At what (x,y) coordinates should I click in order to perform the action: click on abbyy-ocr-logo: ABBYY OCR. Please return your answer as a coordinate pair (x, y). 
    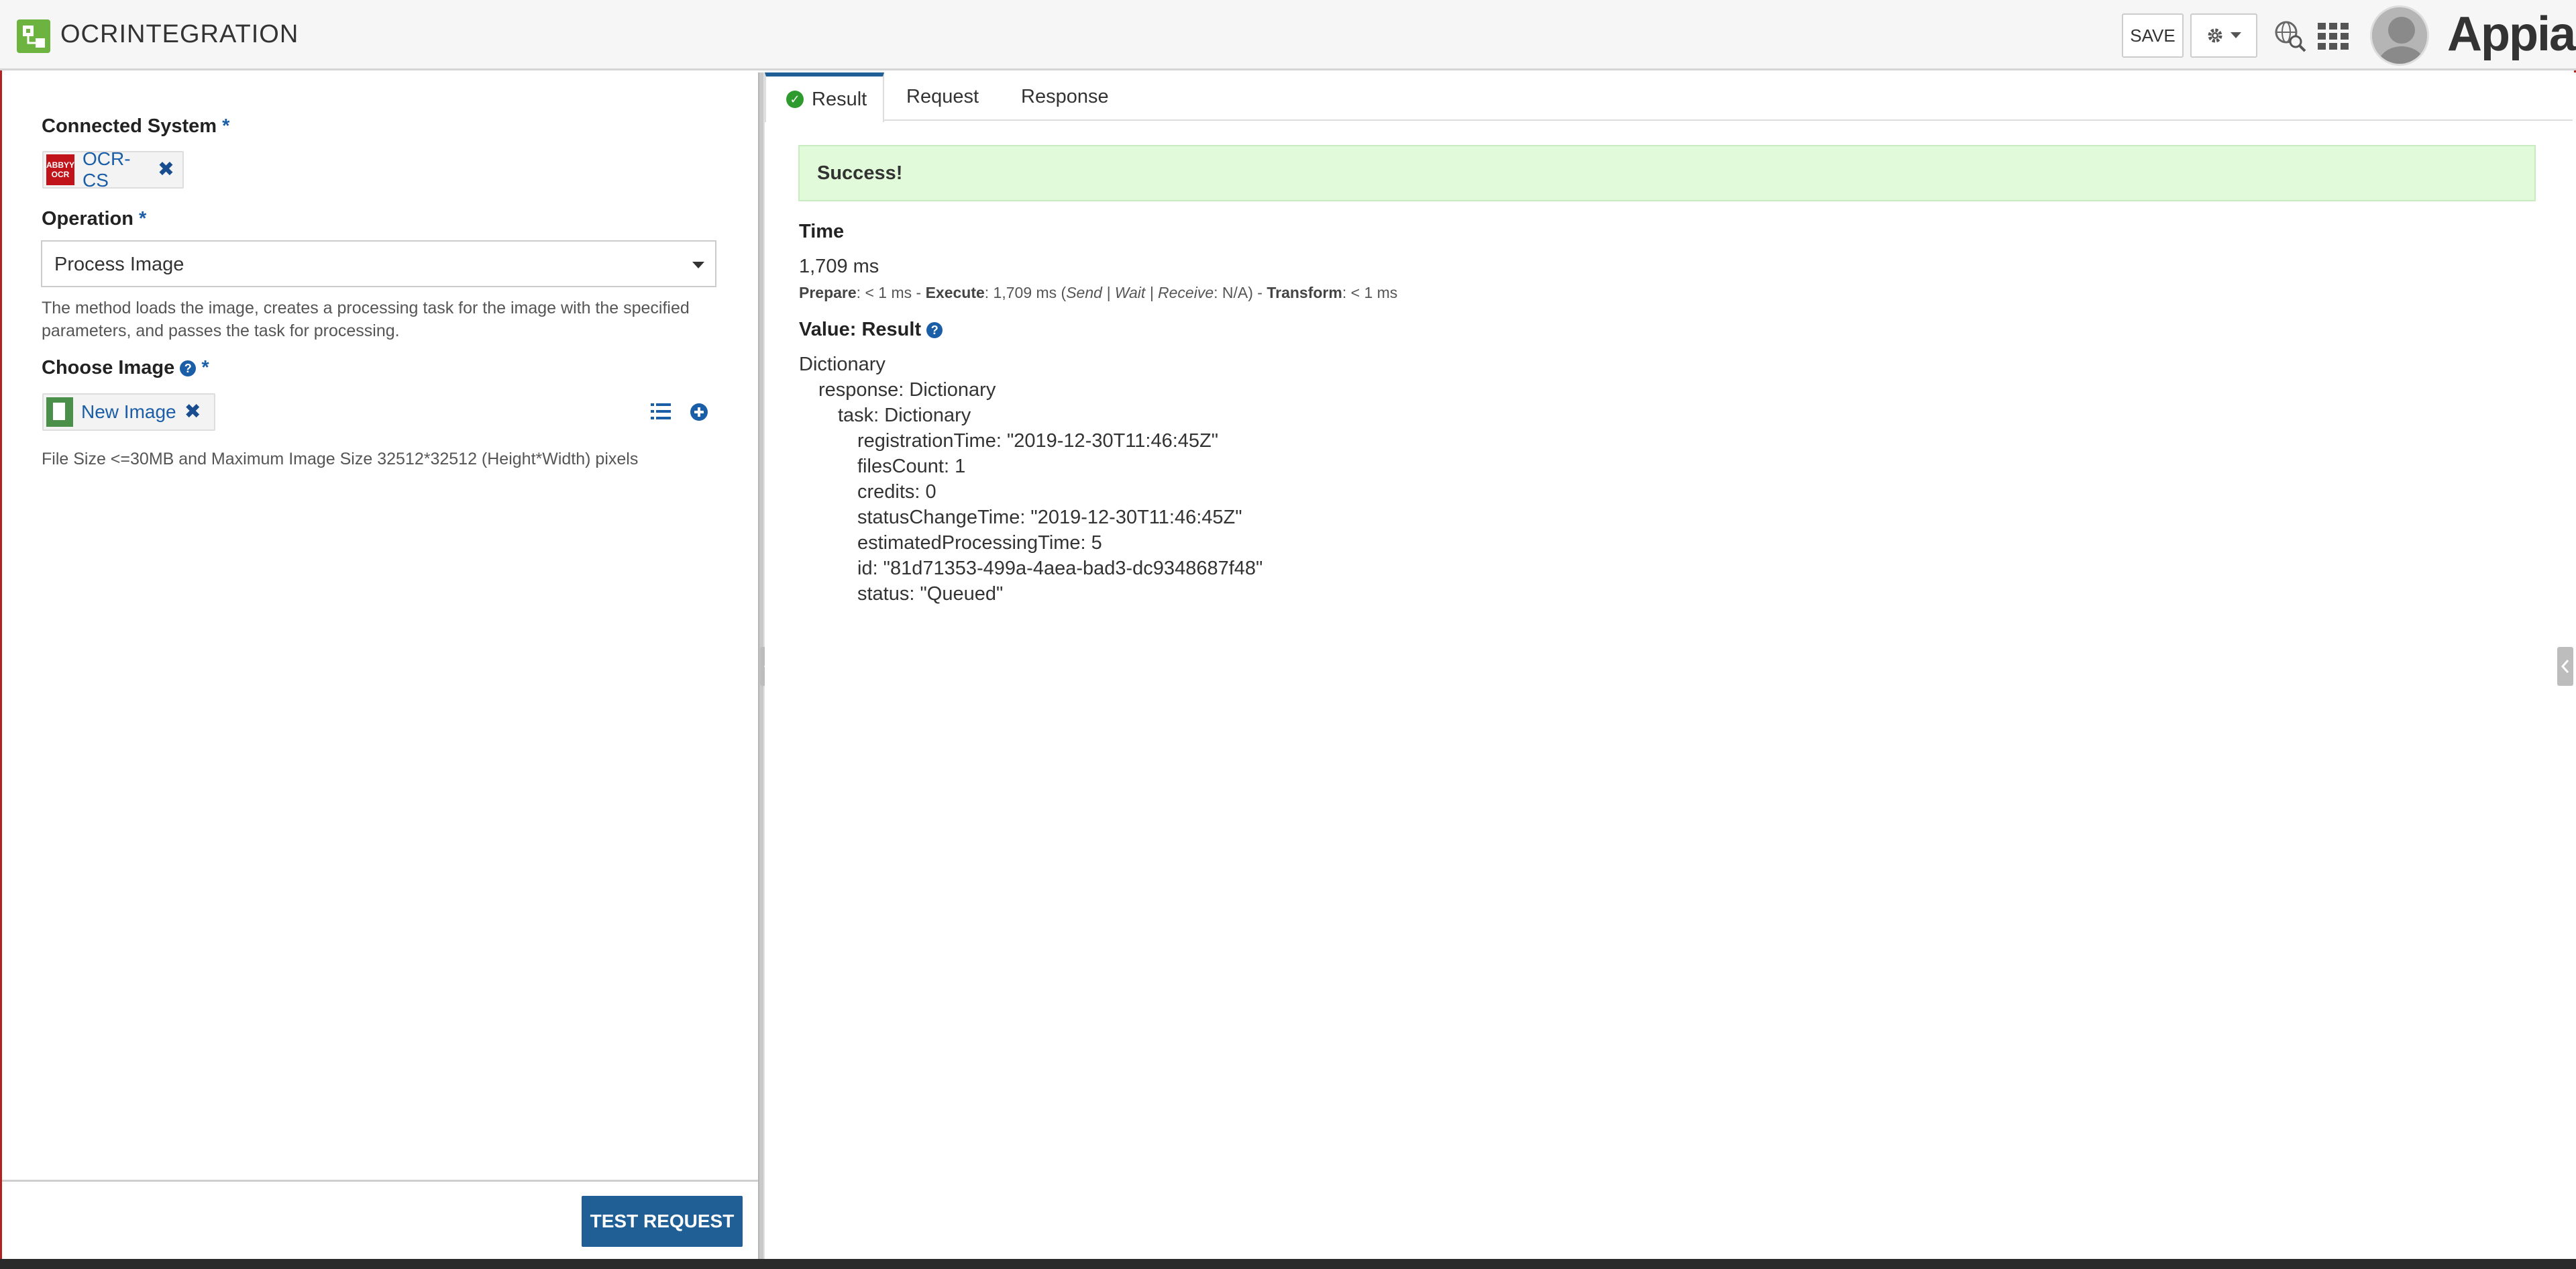
    Looking at the image, I should click on (60, 169).